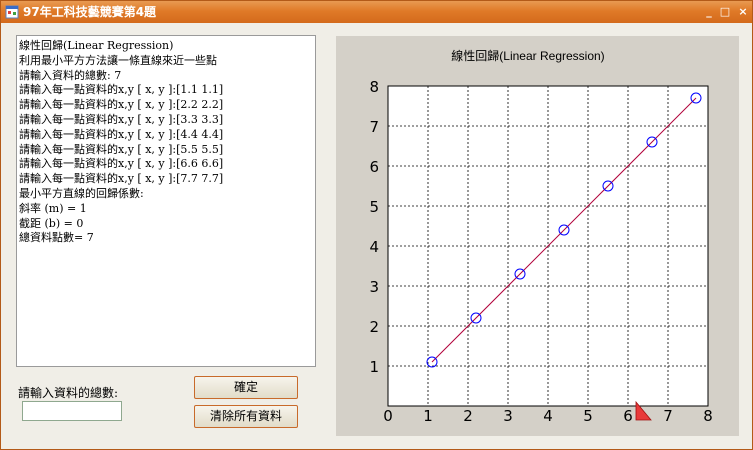 This screenshot has height=450, width=753. I want to click on output-line: 請輸入每一點資料的x,y [ x, y ]:[1.1 1.1], so click(121, 90).